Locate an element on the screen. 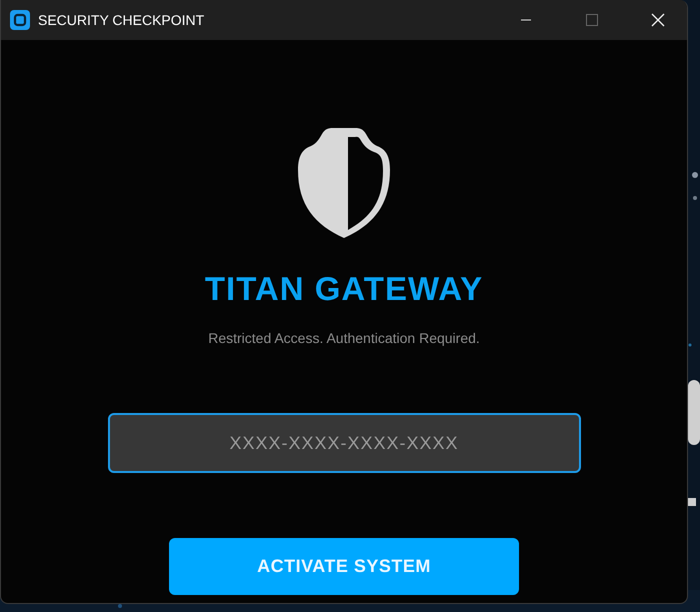  app-icon is located at coordinates (20, 20).